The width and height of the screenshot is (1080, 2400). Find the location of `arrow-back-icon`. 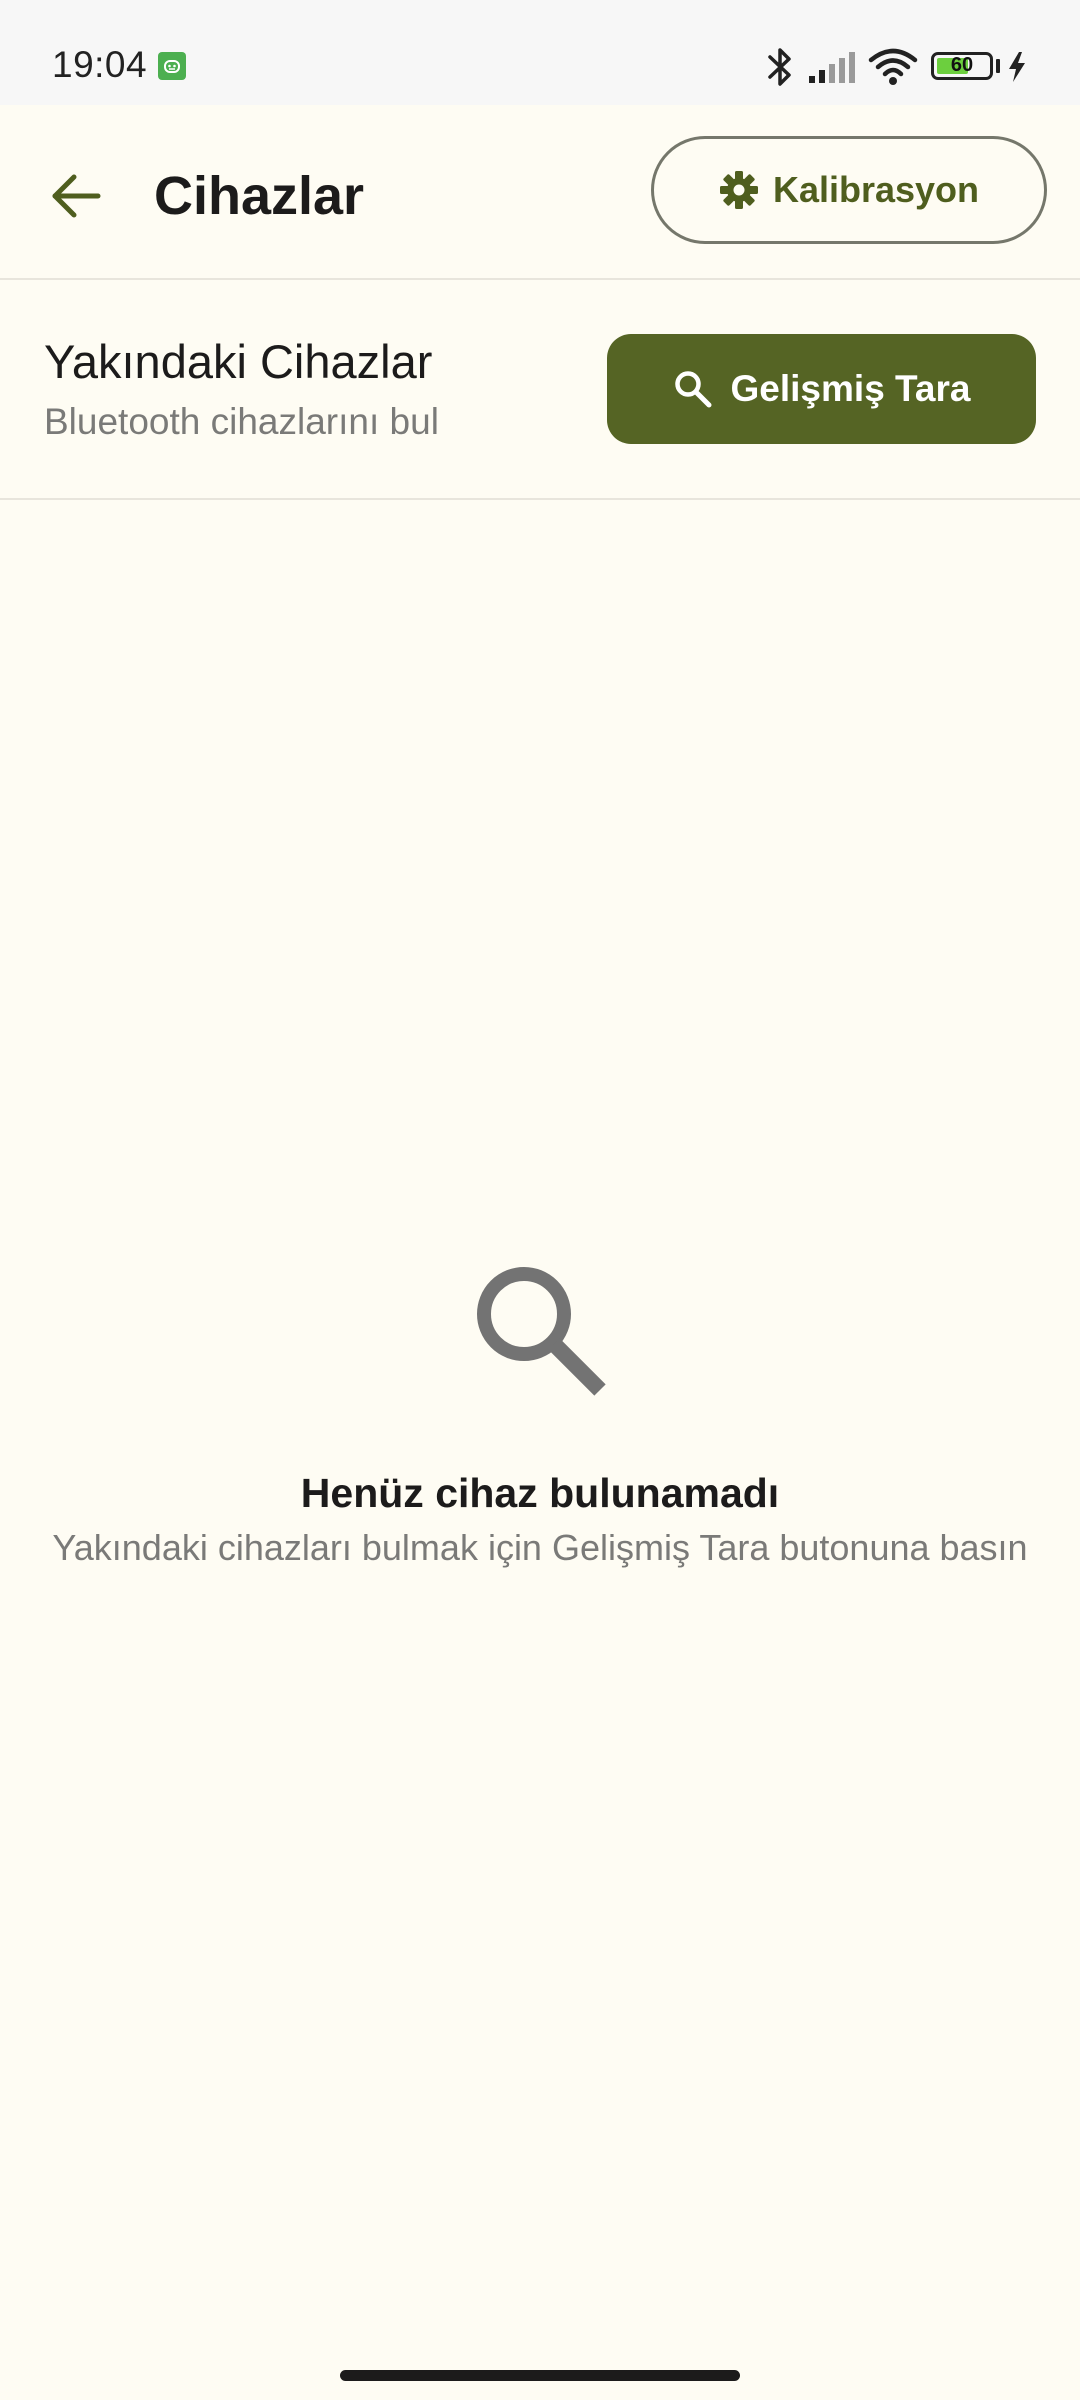

arrow-back-icon is located at coordinates (76, 196).